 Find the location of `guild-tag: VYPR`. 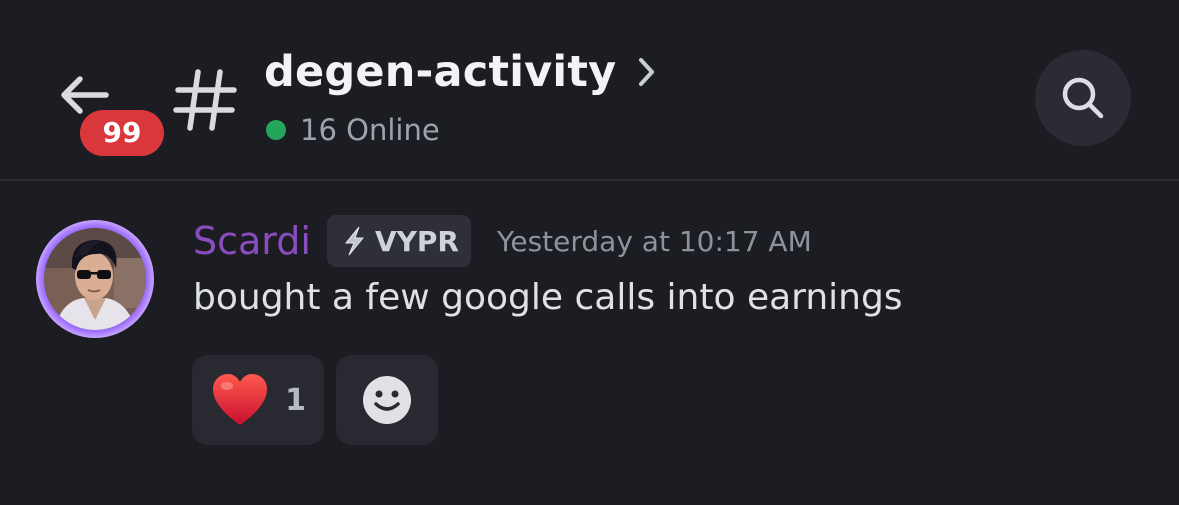

guild-tag: VYPR is located at coordinates (398, 241).